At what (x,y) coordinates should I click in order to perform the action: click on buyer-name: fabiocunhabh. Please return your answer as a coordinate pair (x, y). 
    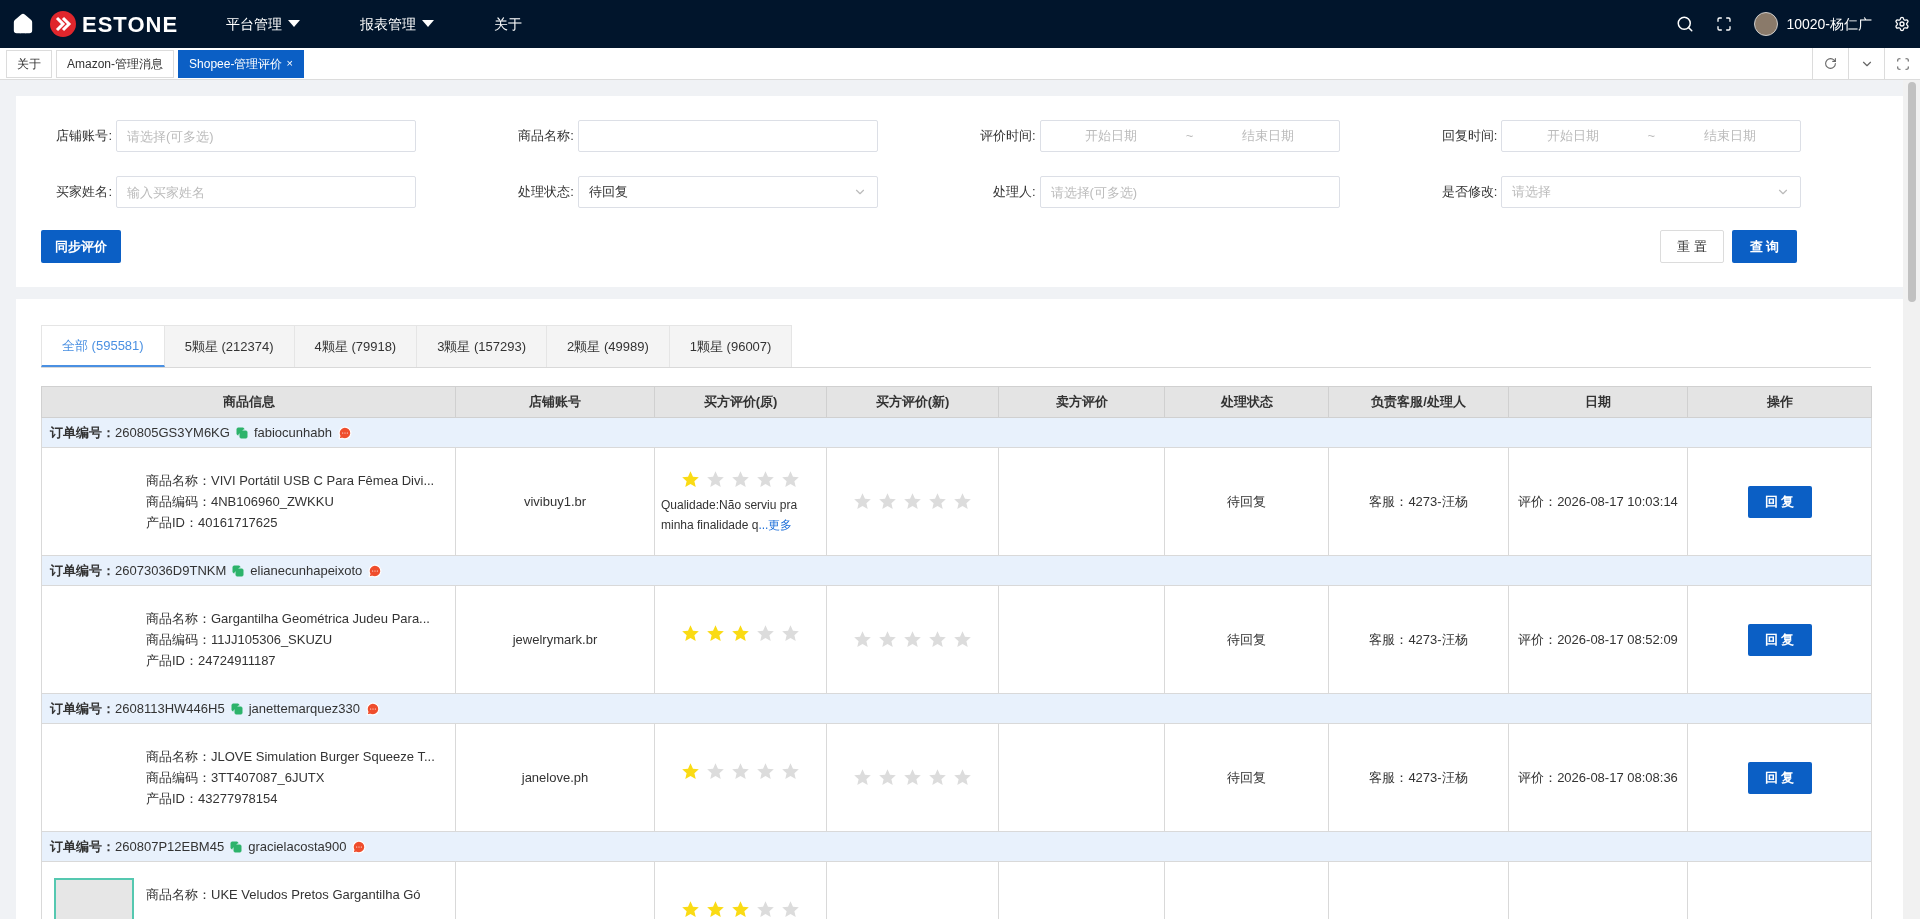
    Looking at the image, I should click on (292, 432).